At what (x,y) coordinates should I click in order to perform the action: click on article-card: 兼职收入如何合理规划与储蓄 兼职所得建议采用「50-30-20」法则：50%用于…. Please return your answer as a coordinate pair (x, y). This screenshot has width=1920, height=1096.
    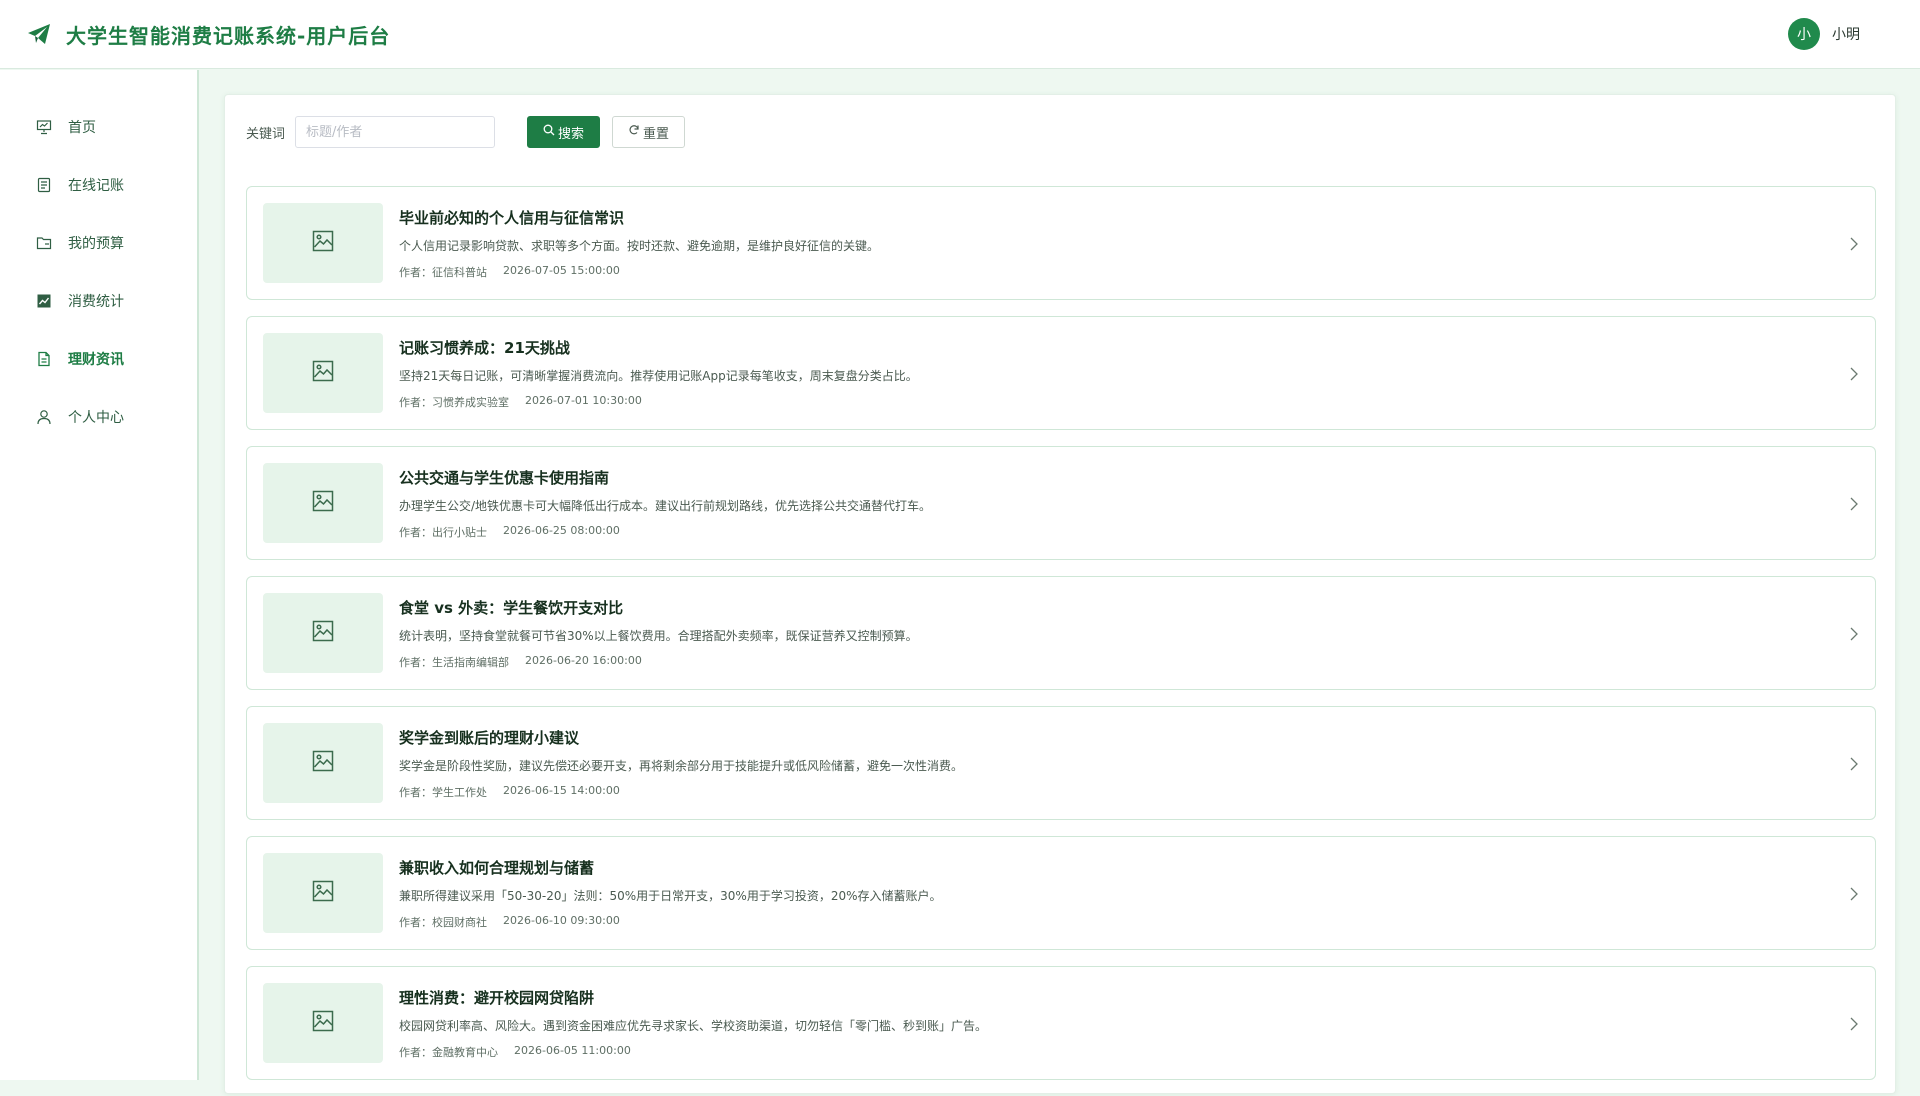
    Looking at the image, I should click on (1061, 893).